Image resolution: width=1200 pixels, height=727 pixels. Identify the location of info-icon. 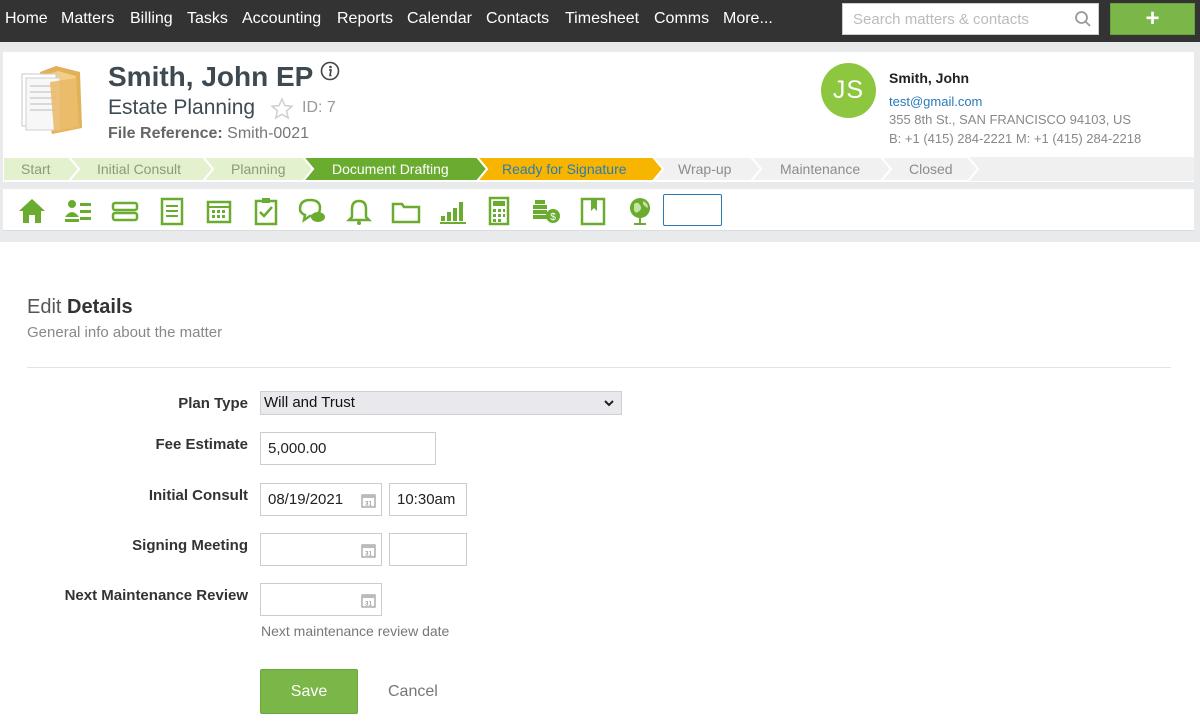
(330, 71).